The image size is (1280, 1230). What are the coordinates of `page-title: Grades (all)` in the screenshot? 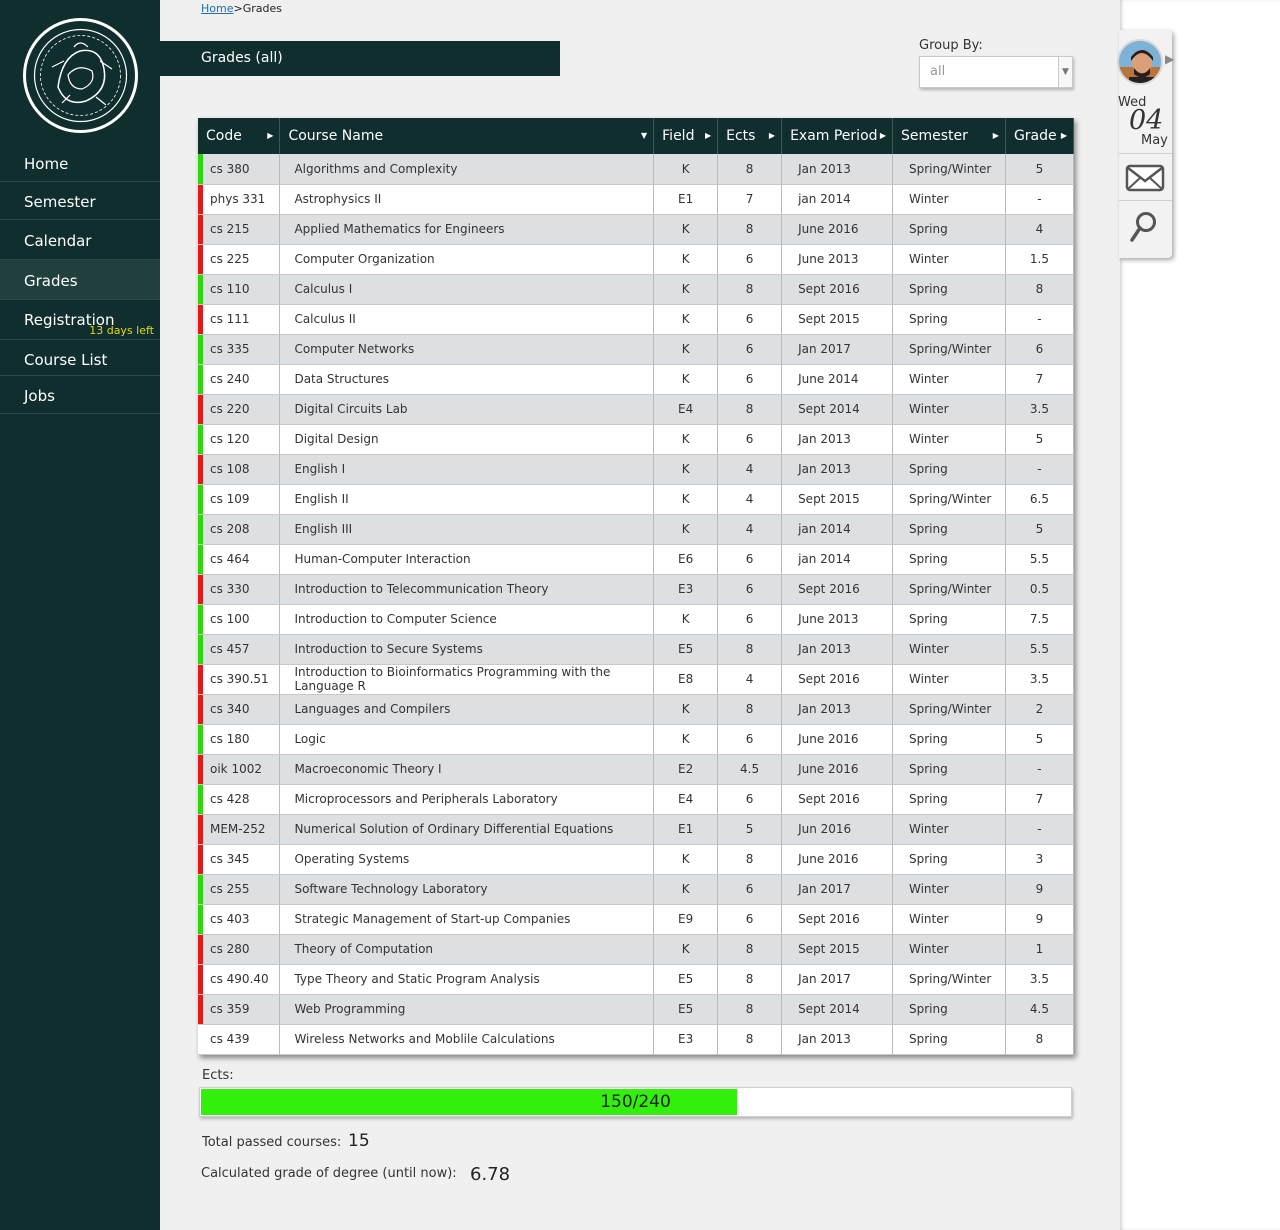 It's located at (360, 58).